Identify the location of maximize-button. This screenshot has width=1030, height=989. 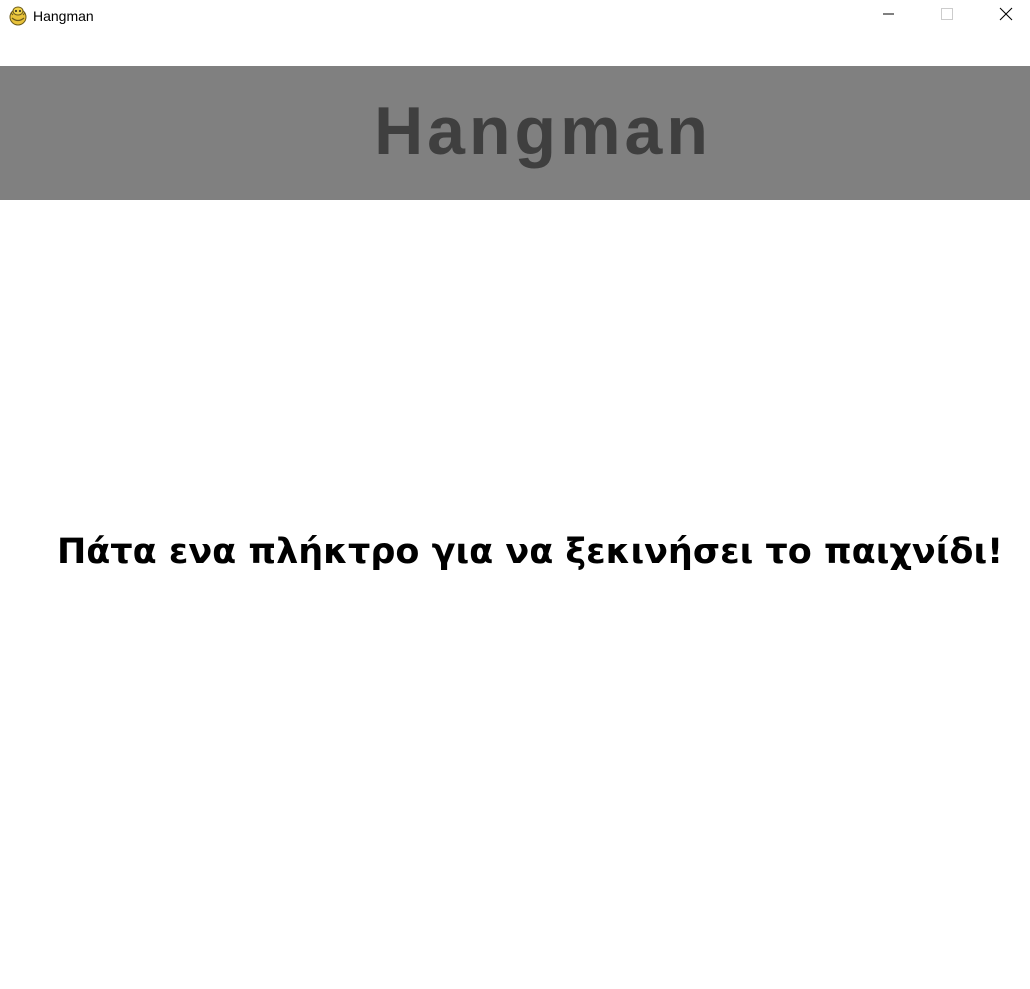
(947, 16).